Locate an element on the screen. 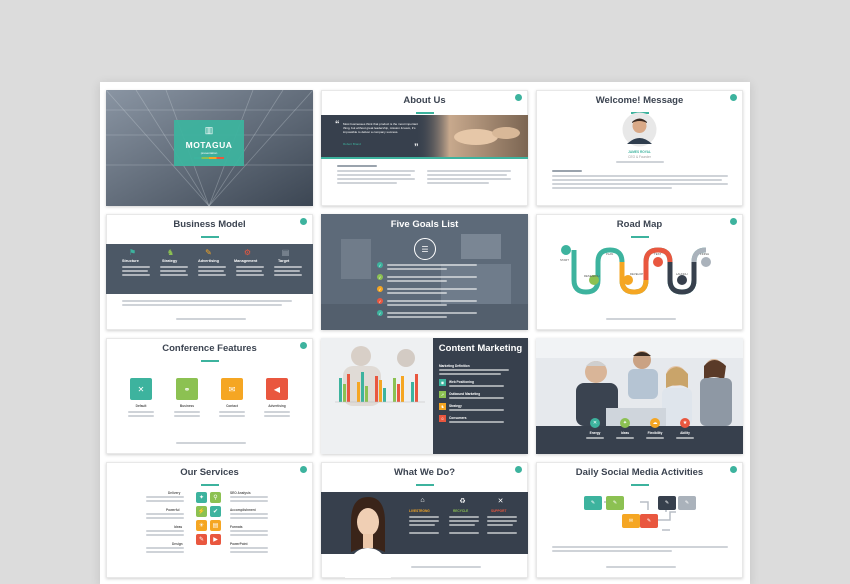  slide-cover: ▥ MOTAGUA presentation is located at coordinates (209, 148).